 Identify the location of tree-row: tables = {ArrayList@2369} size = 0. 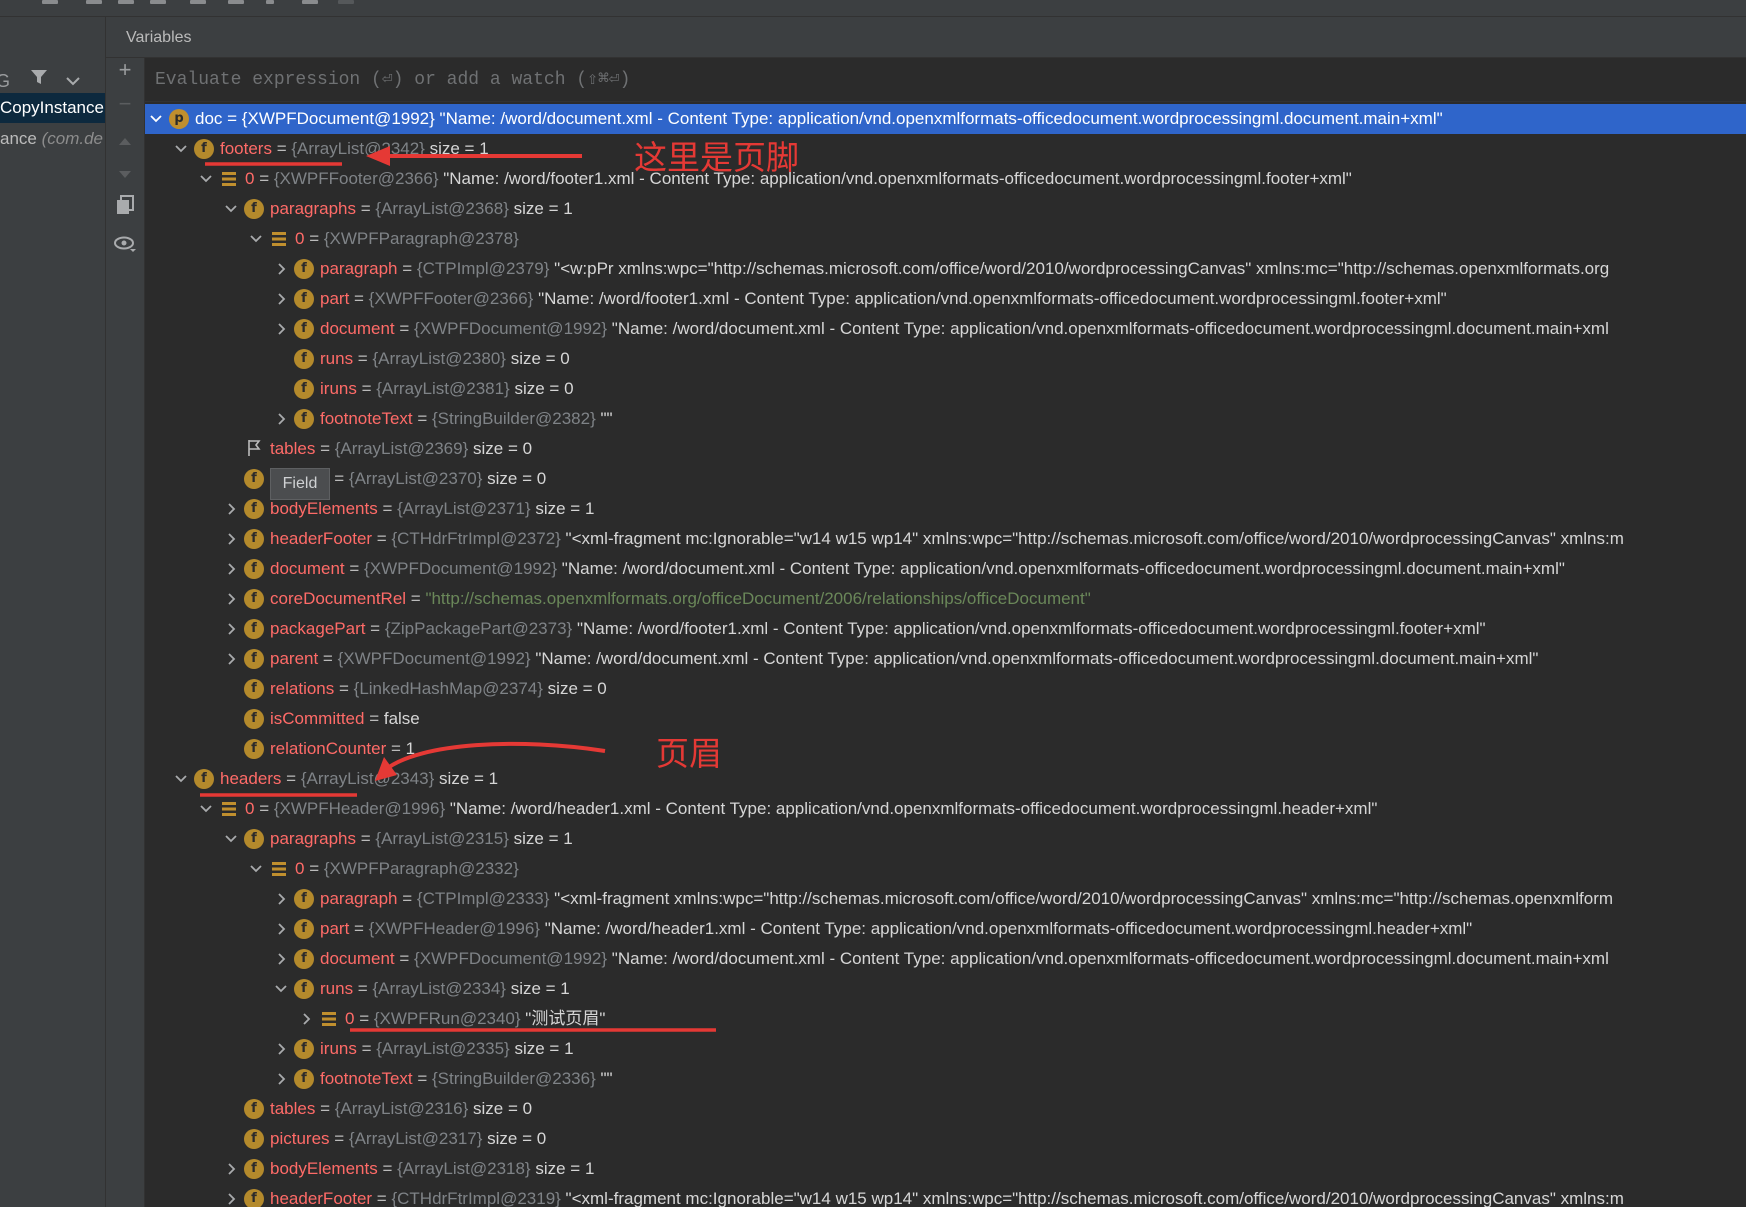
(945, 449).